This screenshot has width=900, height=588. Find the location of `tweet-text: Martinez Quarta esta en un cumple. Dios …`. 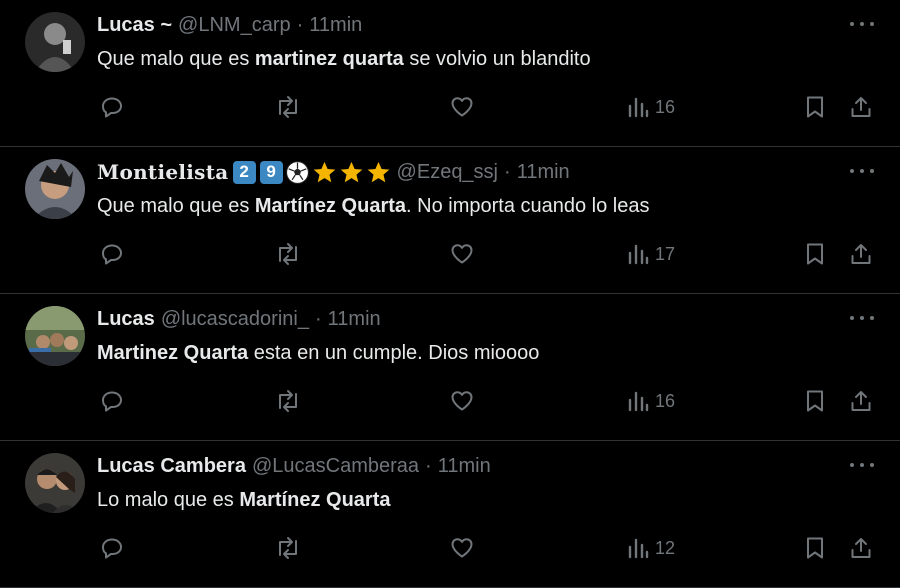

tweet-text: Martinez Quarta esta en un cumple. Dios … is located at coordinates (318, 353).